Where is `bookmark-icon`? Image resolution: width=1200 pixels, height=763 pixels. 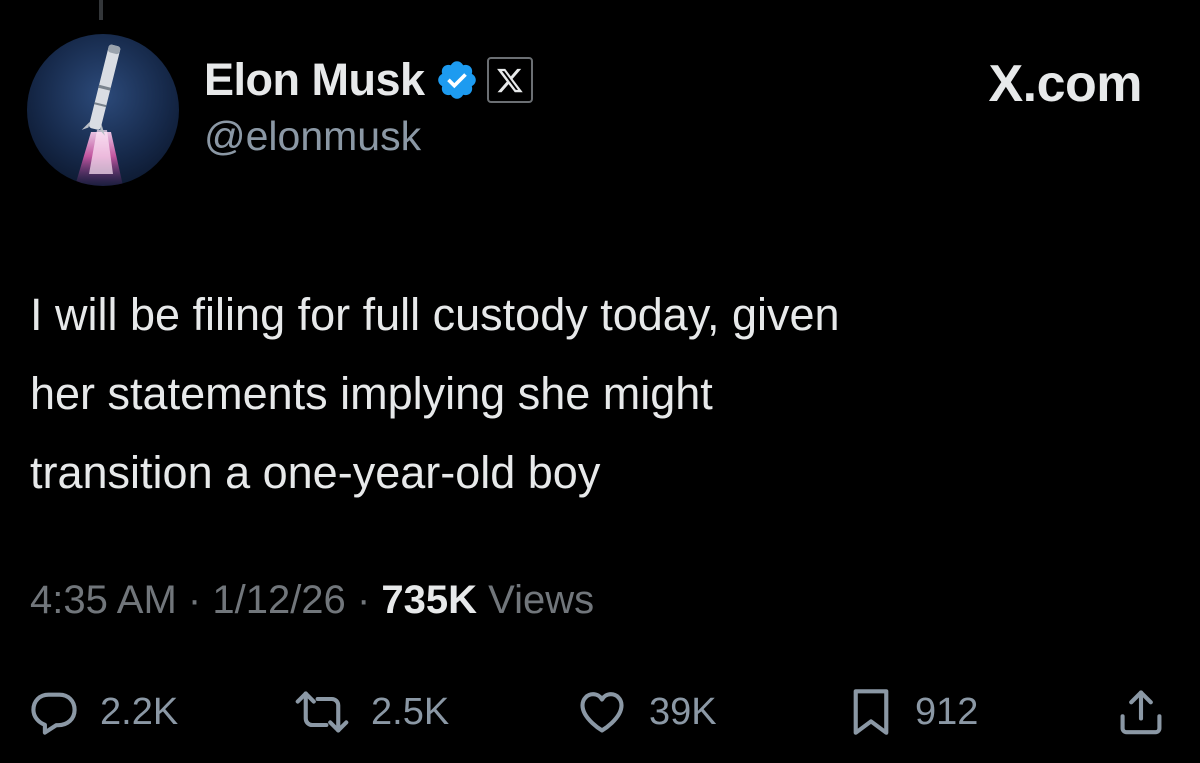
bookmark-icon is located at coordinates (871, 712).